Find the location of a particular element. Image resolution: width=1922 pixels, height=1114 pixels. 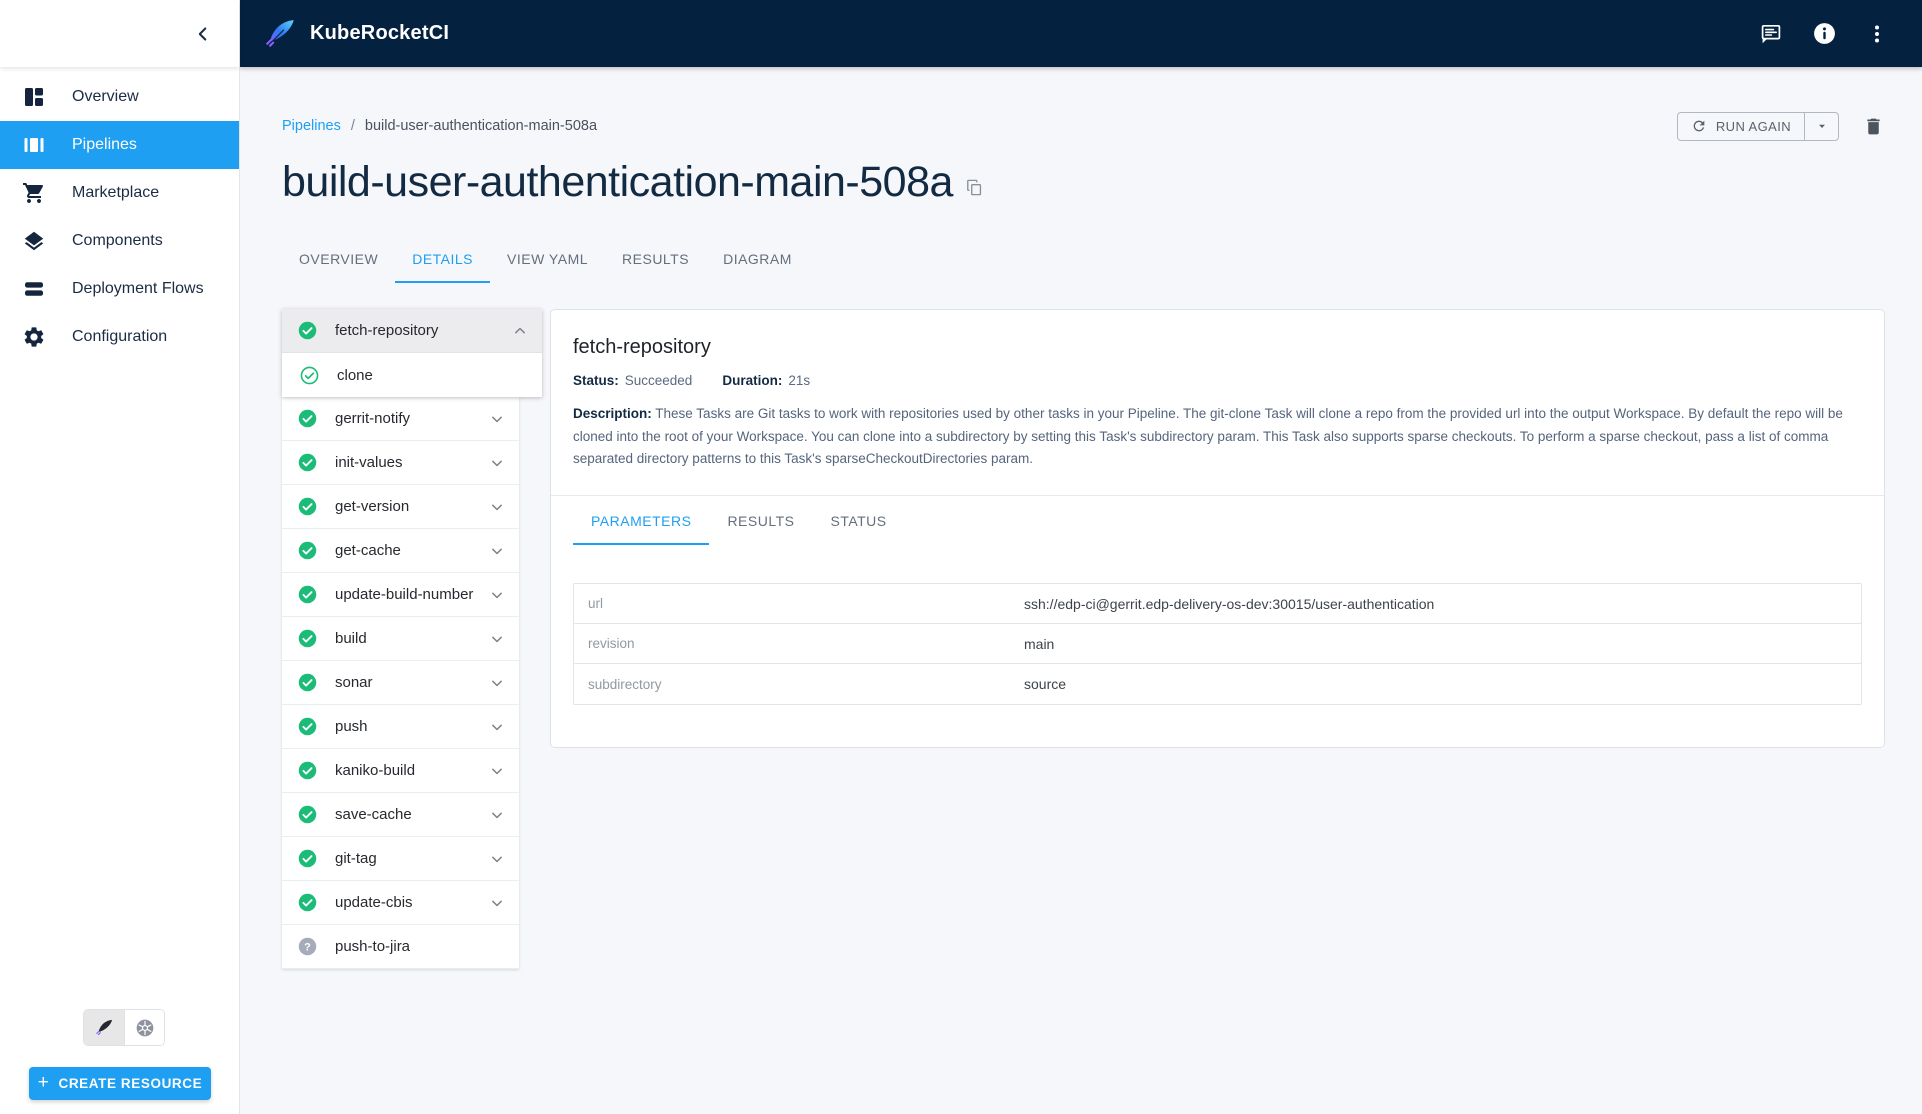

tab-results: RESULTS is located at coordinates (655, 260).